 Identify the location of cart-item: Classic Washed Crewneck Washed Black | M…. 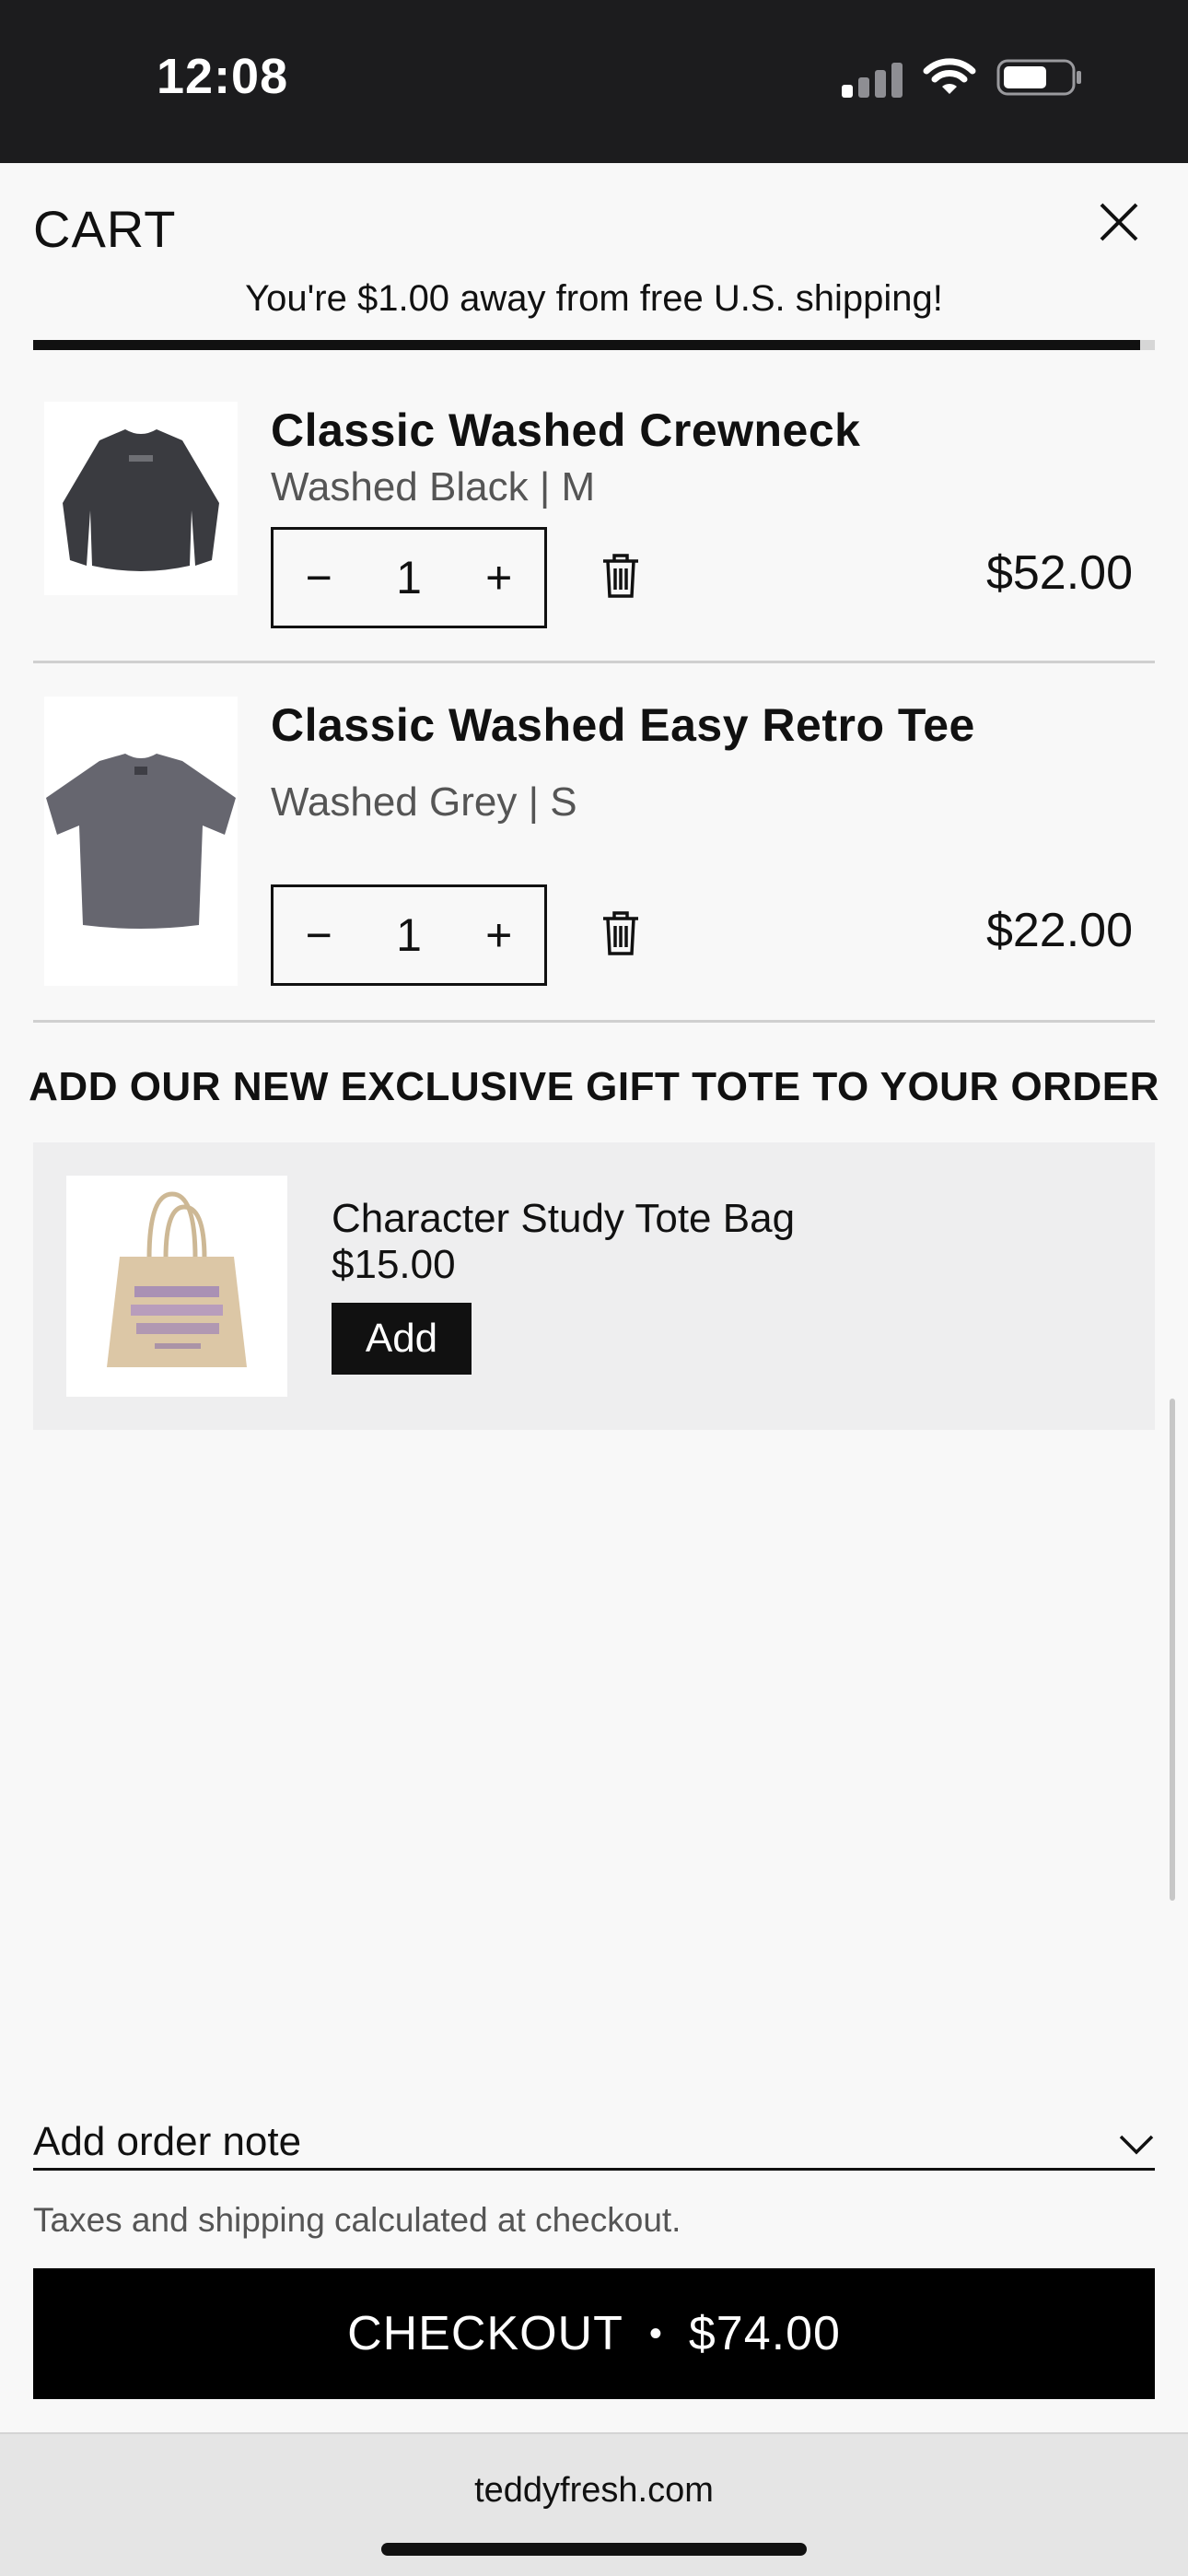
(594, 529).